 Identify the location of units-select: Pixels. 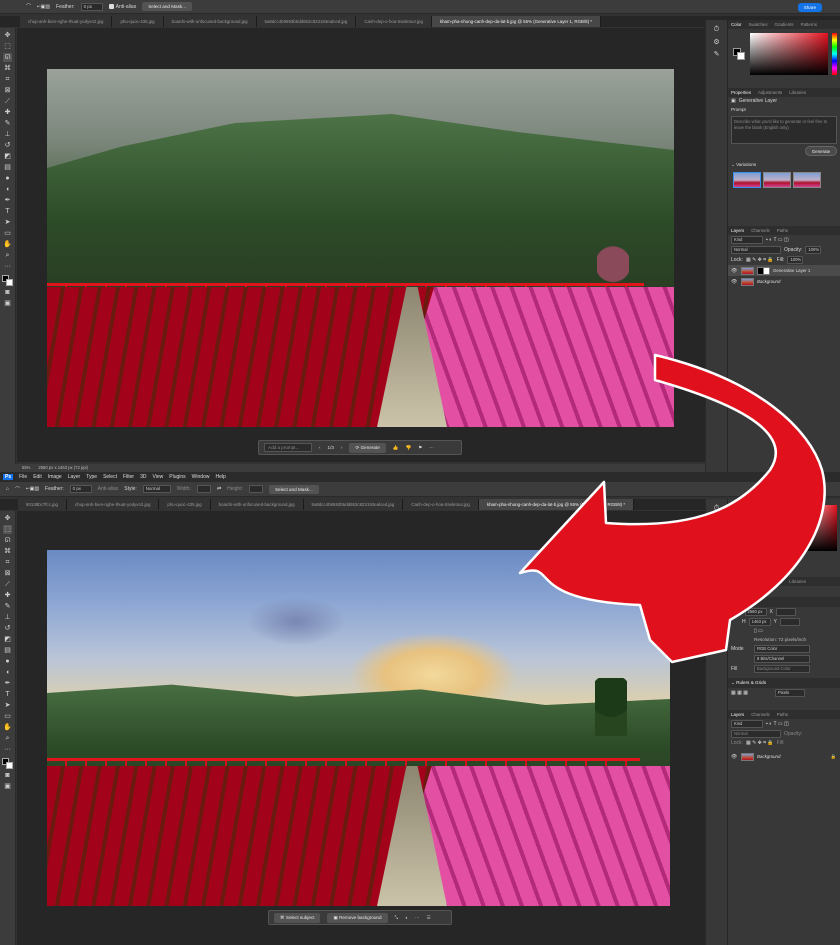
(789, 693).